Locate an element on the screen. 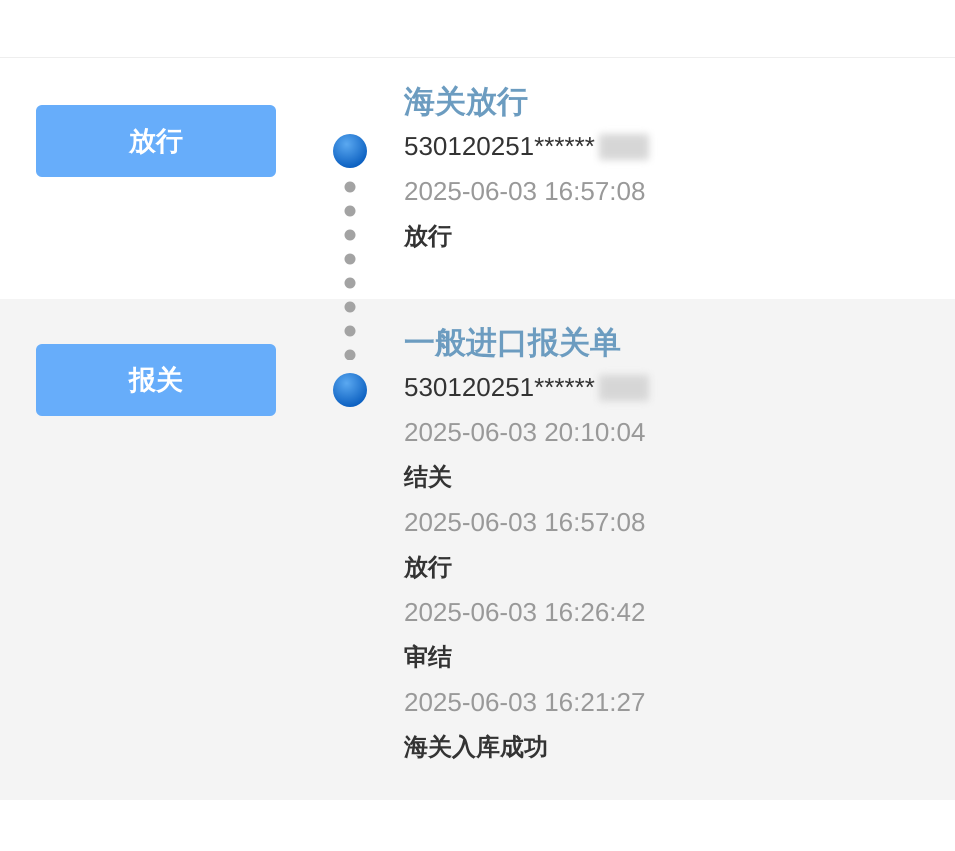 Image resolution: width=955 pixels, height=851 pixels. event-time: 2025-06-03 16:26:42 is located at coordinates (525, 612).